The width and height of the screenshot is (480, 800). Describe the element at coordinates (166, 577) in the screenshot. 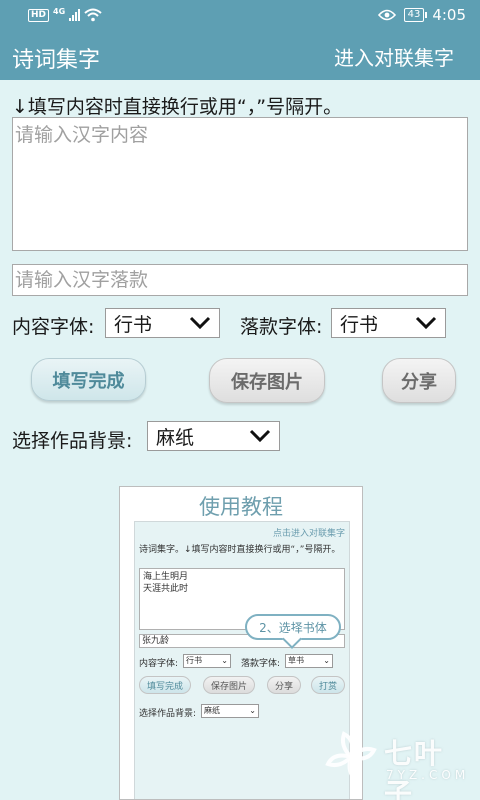

I see `mini-content-line: 海上生明月` at that location.